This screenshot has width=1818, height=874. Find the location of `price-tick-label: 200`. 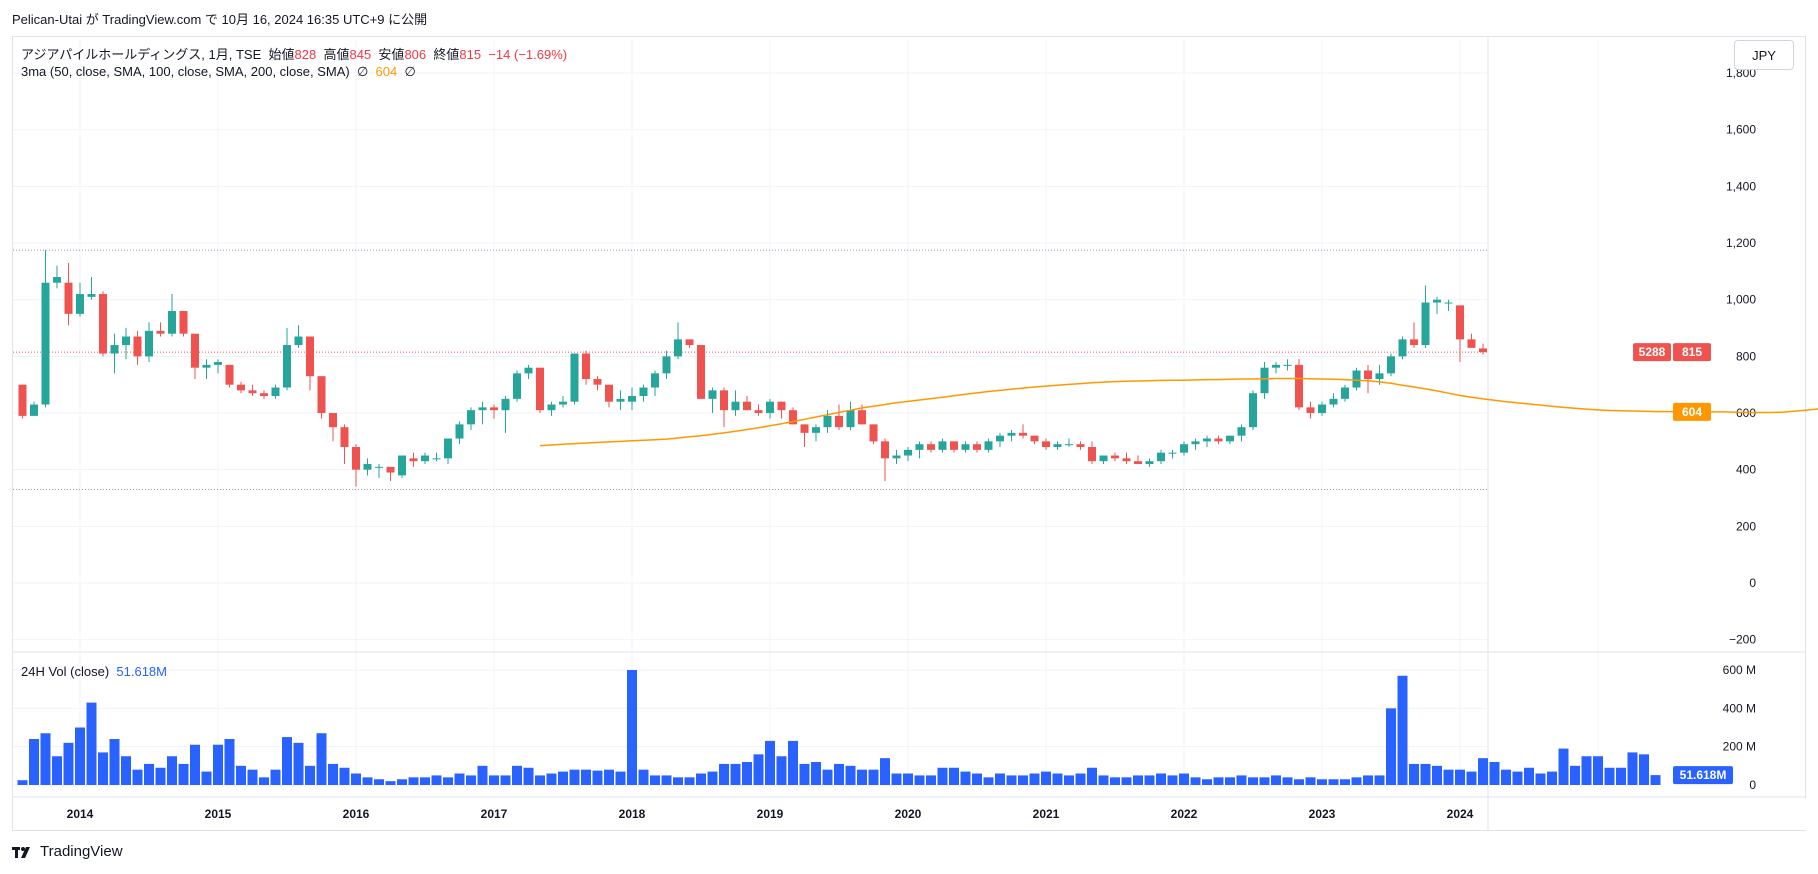

price-tick-label: 200 is located at coordinates (1746, 526).